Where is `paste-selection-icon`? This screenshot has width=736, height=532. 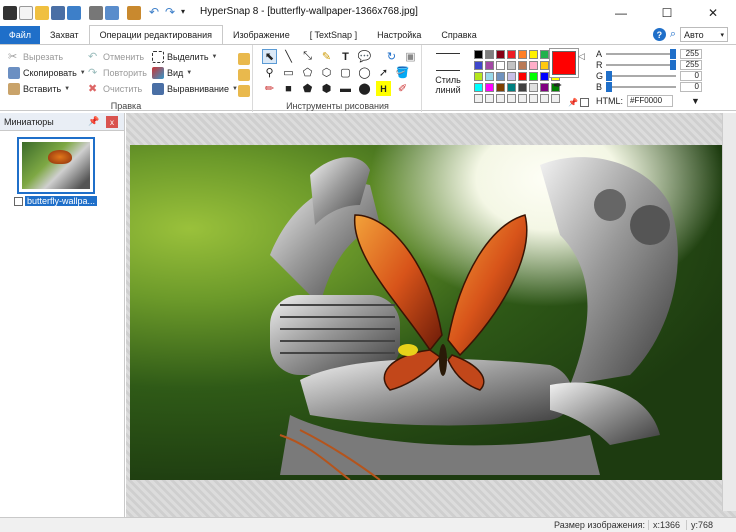 paste-selection-icon is located at coordinates (244, 75).